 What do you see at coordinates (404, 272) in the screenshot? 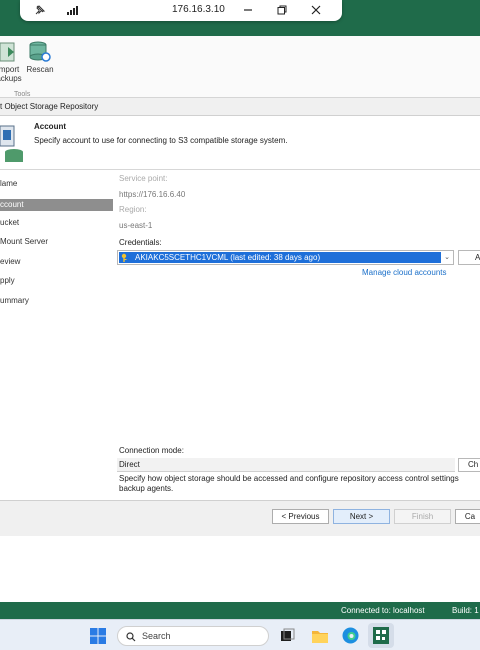
I see `manage-cloud-accounts-link: Manage cloud accounts` at bounding box center [404, 272].